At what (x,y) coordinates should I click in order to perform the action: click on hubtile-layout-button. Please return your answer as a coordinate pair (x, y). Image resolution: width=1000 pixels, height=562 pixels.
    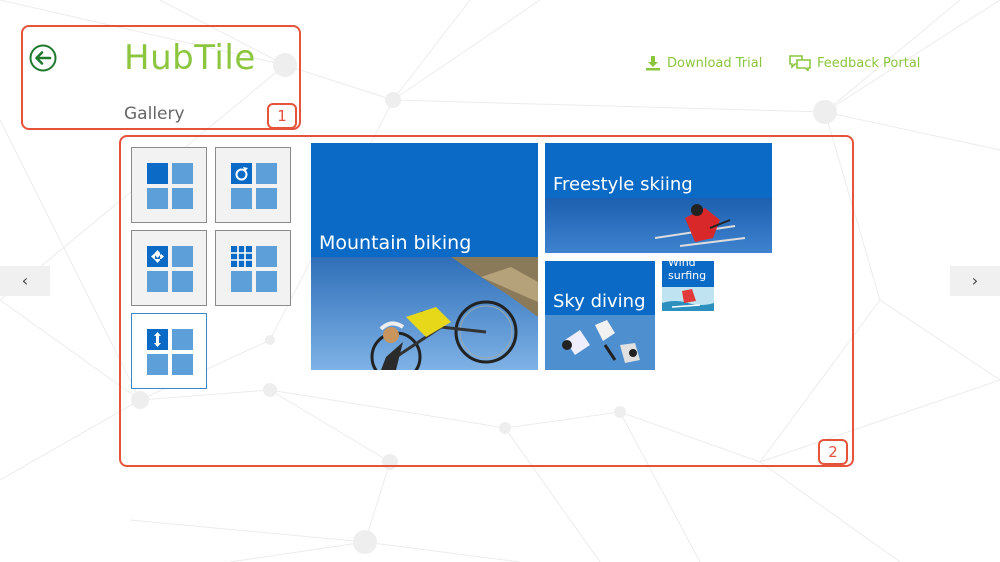
    Looking at the image, I should click on (169, 185).